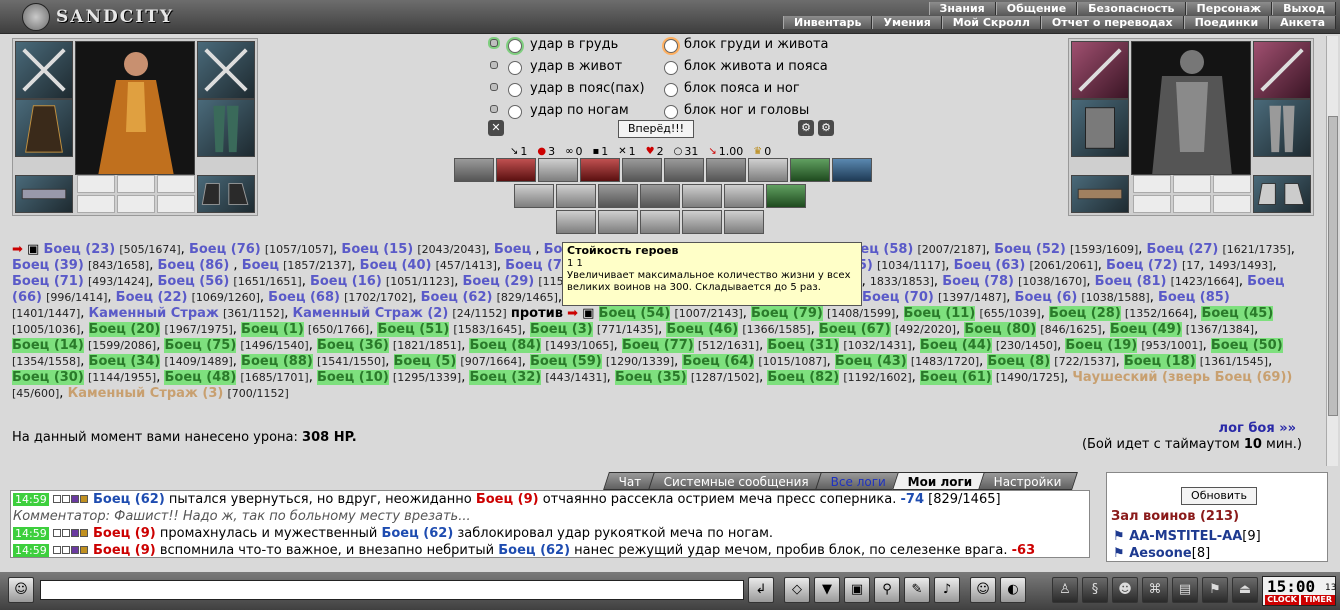  What do you see at coordinates (671, 46) in the screenshot?
I see `block-chest-radio` at bounding box center [671, 46].